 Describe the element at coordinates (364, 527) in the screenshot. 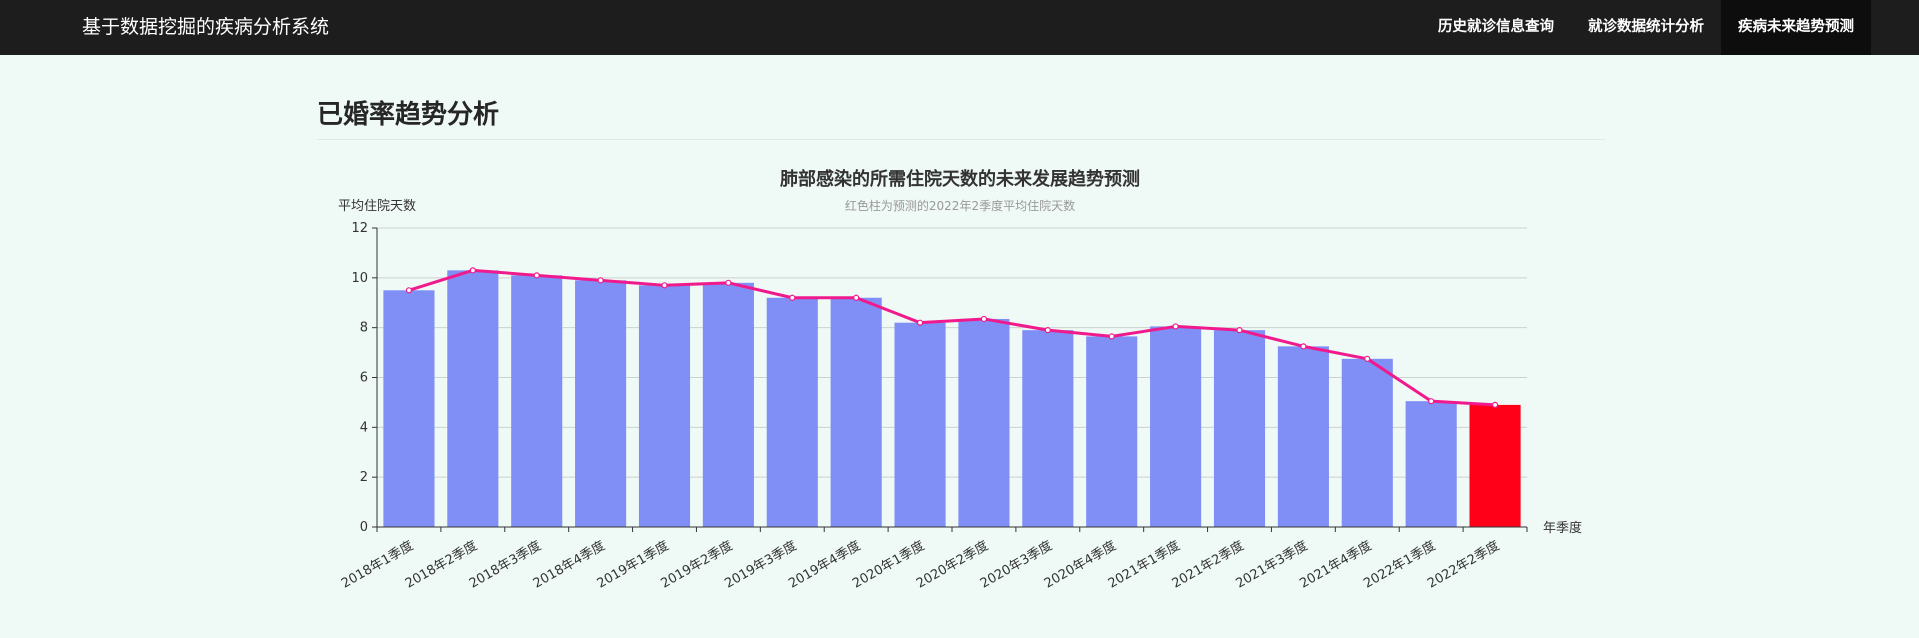

I see `y-tick-label: 0` at that location.